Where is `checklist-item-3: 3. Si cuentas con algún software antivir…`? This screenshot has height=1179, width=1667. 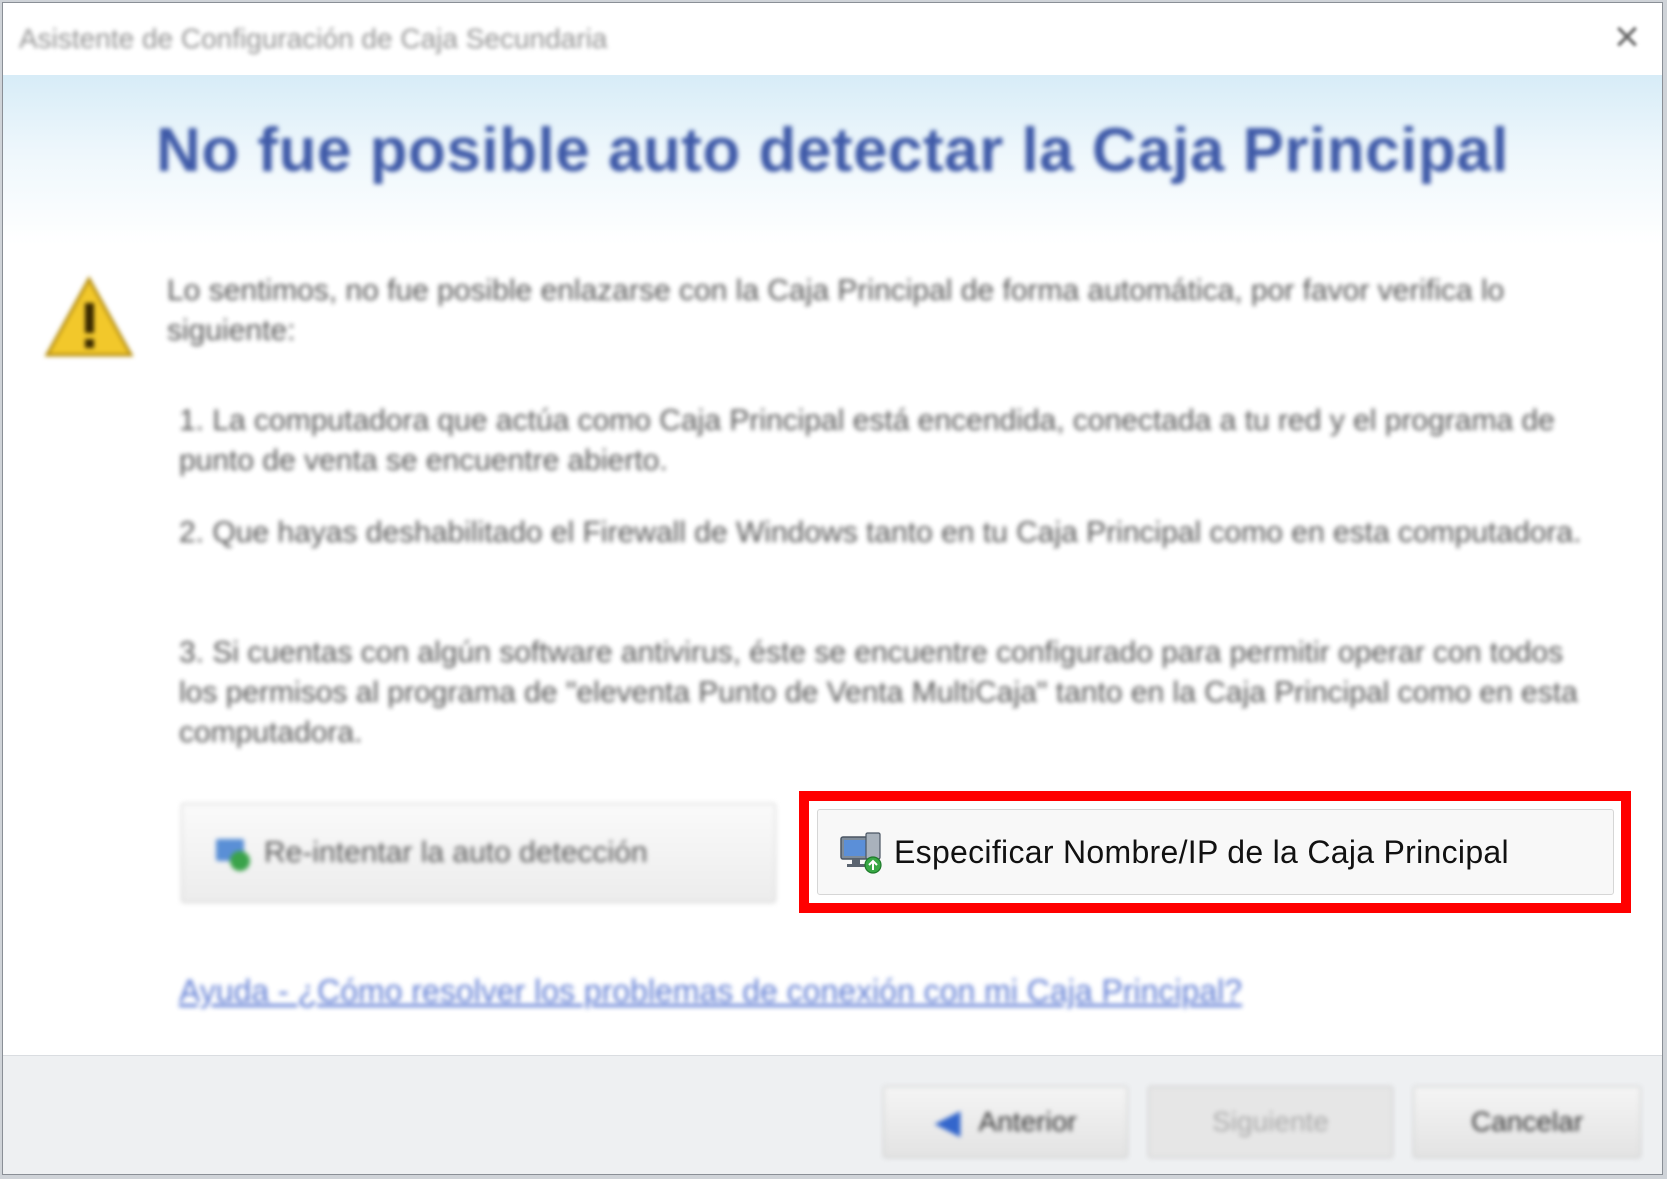 checklist-item-3: 3. Si cuentas con algún software antivir… is located at coordinates (878, 692).